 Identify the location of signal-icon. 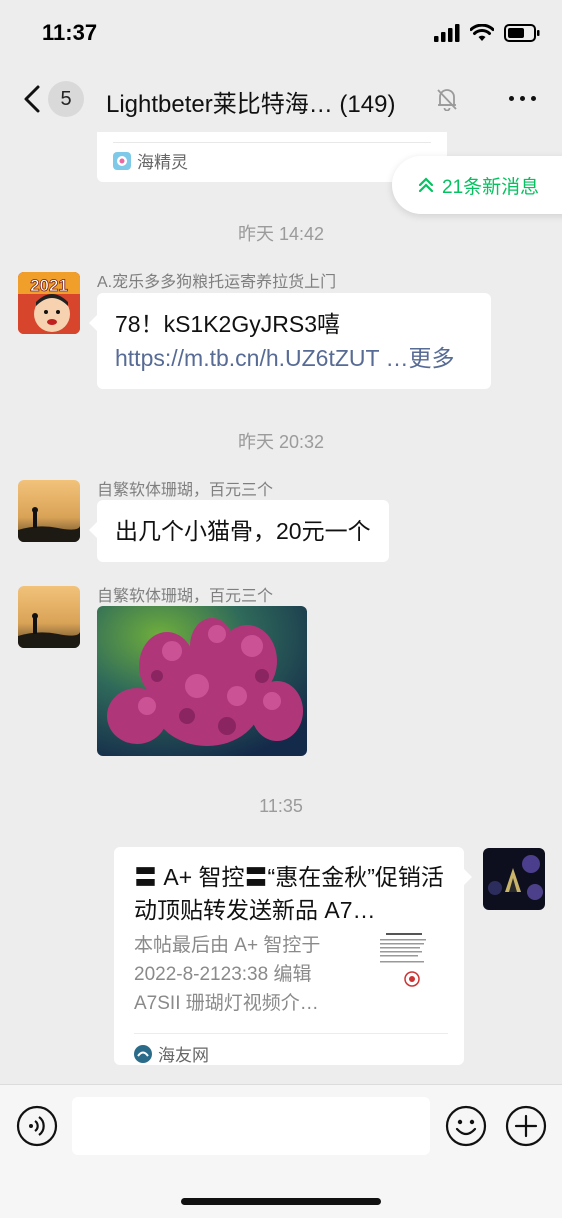
(447, 33).